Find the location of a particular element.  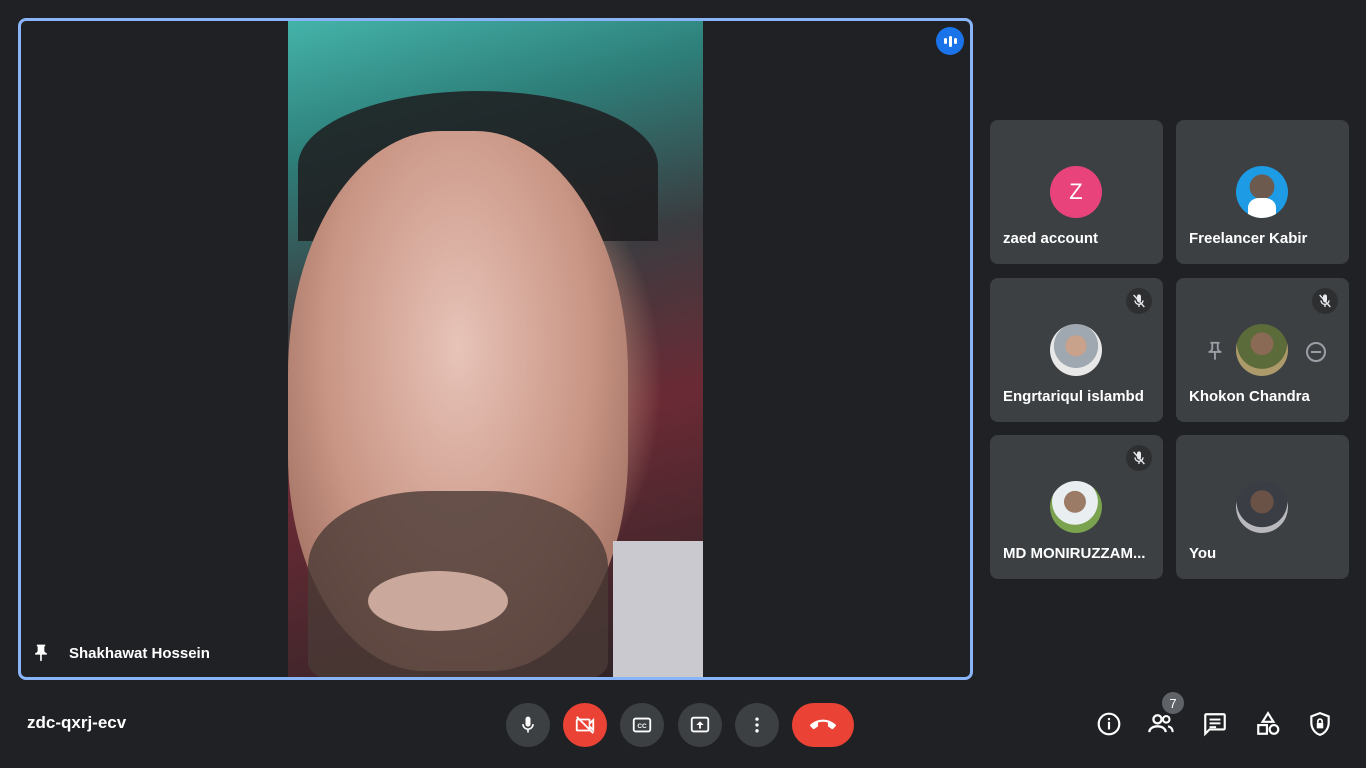

activities-button is located at coordinates (1268, 724).